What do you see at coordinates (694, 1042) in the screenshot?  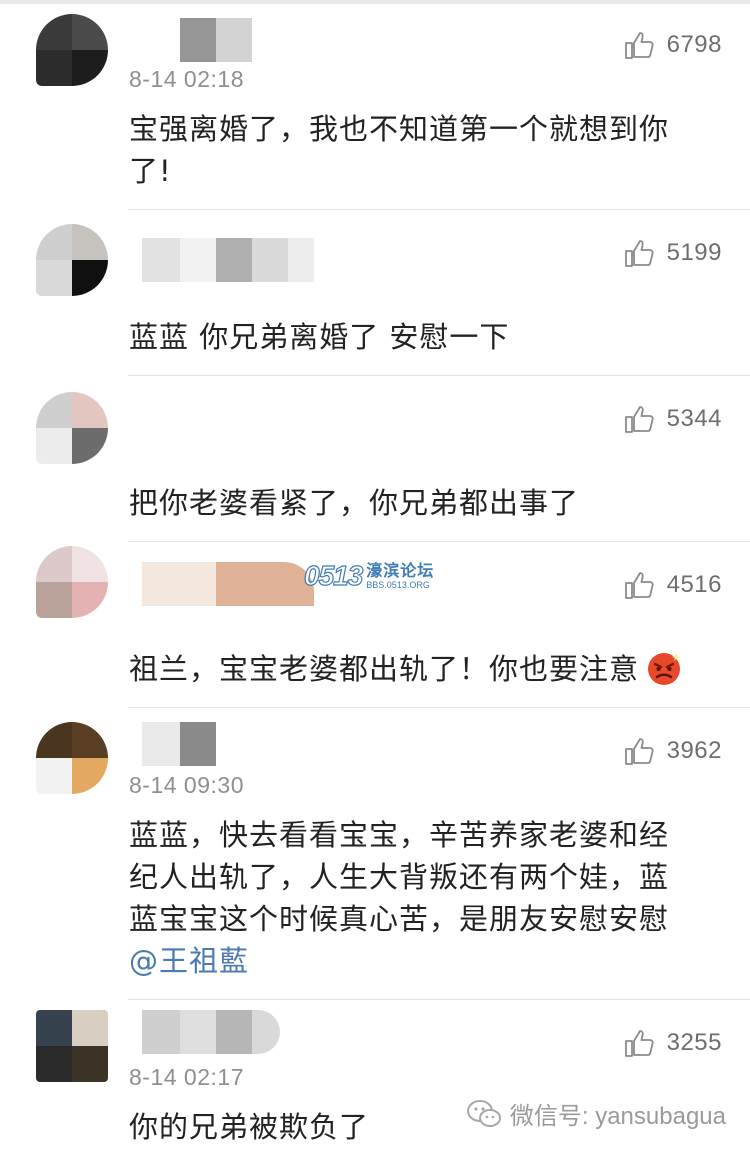 I see `like-count: 3255` at bounding box center [694, 1042].